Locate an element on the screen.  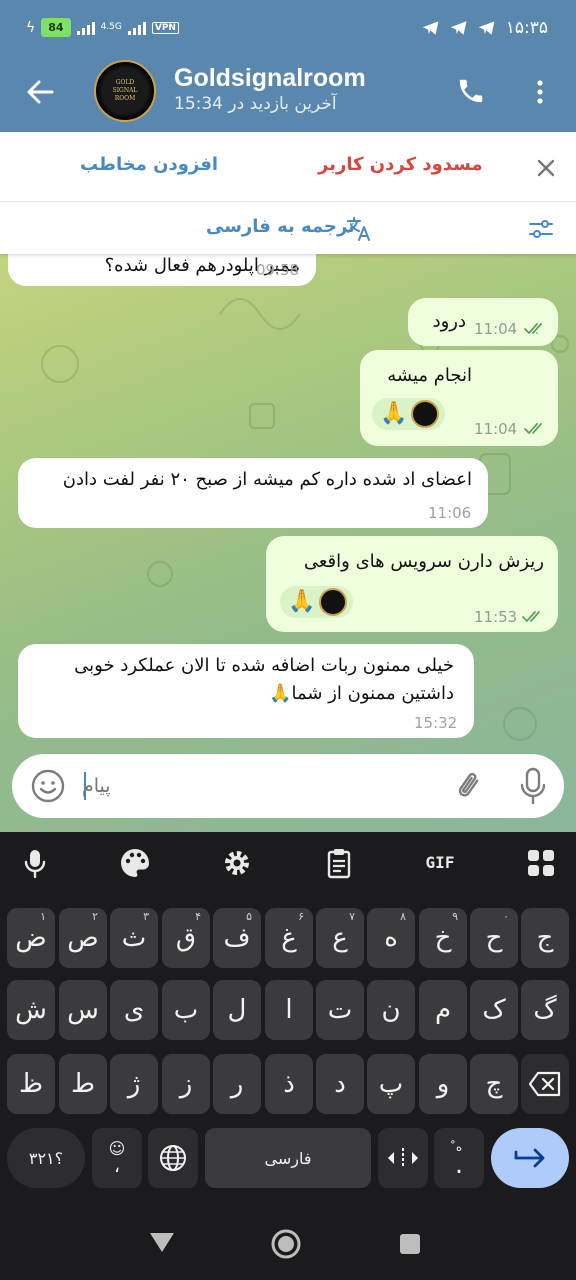
key: ت is located at coordinates (340, 1010).